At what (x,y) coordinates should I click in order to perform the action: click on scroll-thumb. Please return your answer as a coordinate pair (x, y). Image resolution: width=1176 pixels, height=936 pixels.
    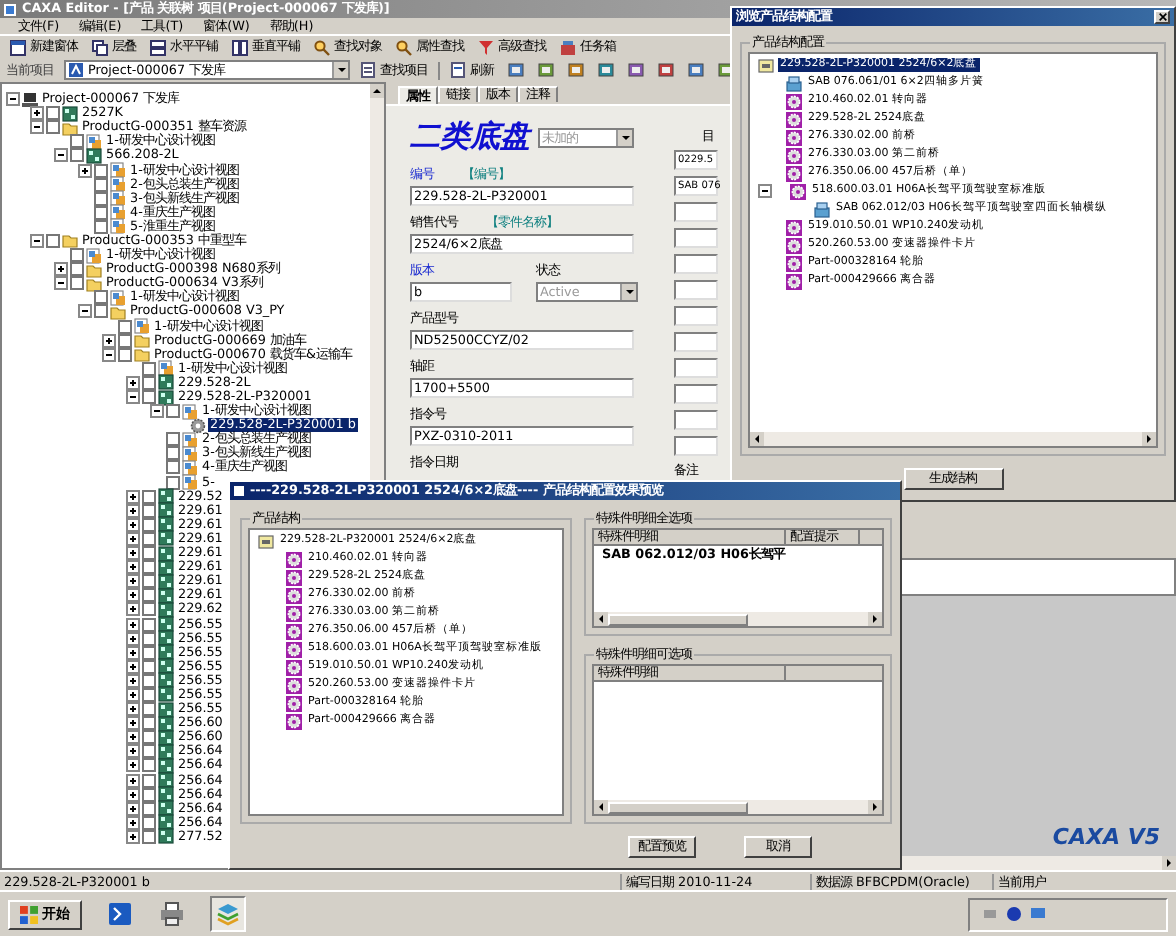
    Looking at the image, I should click on (678, 807).